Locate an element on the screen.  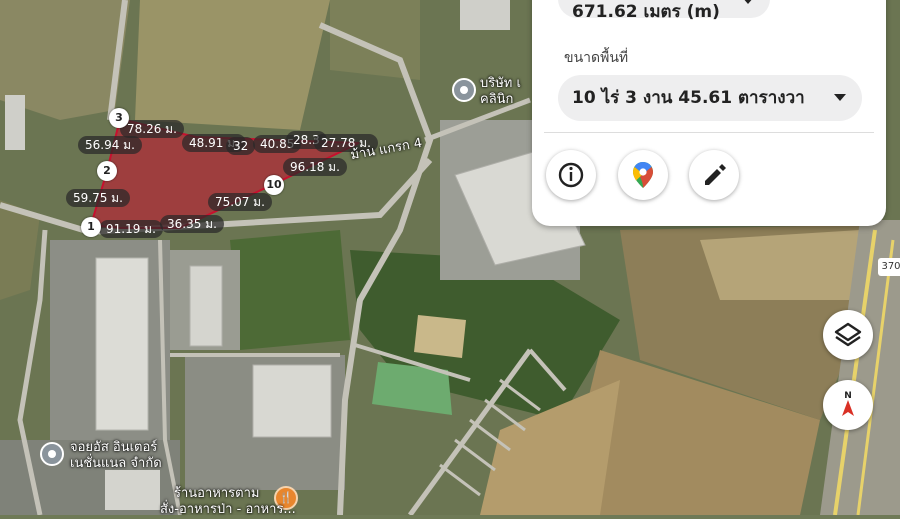
layers-button is located at coordinates (848, 335).